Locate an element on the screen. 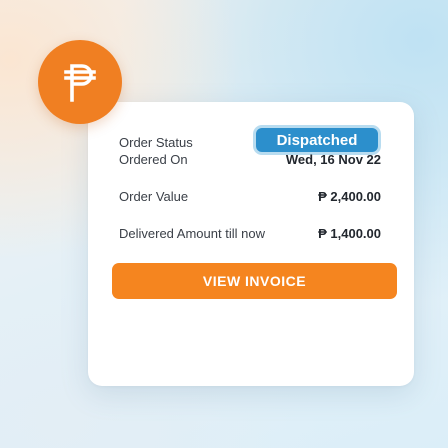  peso-icon is located at coordinates (80, 83).